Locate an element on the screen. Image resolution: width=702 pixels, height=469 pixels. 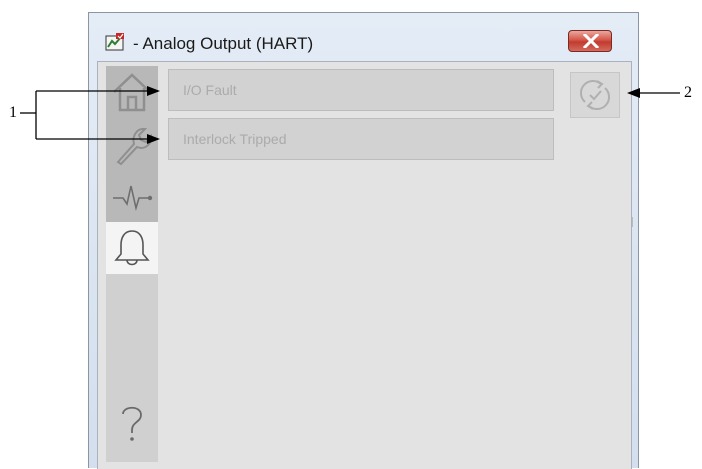
callout-1-upper-arrow is located at coordinates (153, 91).